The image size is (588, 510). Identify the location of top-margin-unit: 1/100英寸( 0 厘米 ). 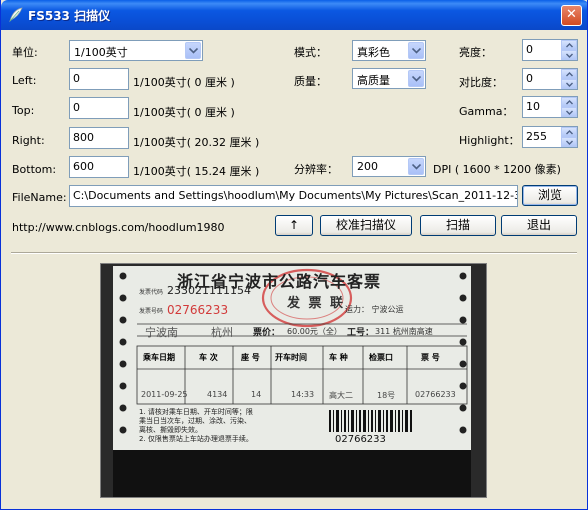
(184, 112).